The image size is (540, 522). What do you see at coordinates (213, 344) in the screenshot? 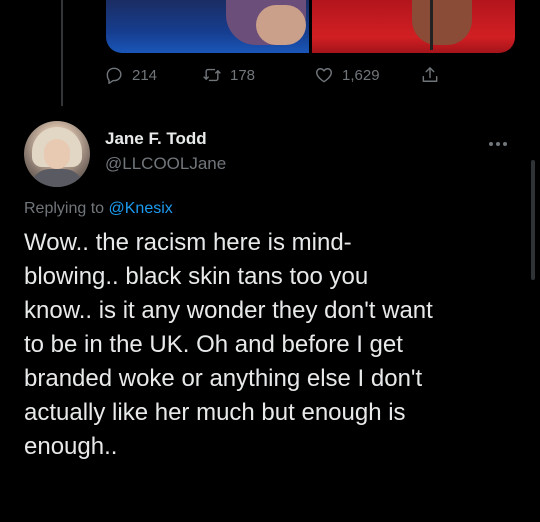
I see `tweet-line: to be in the UK. Oh and before I get` at bounding box center [213, 344].